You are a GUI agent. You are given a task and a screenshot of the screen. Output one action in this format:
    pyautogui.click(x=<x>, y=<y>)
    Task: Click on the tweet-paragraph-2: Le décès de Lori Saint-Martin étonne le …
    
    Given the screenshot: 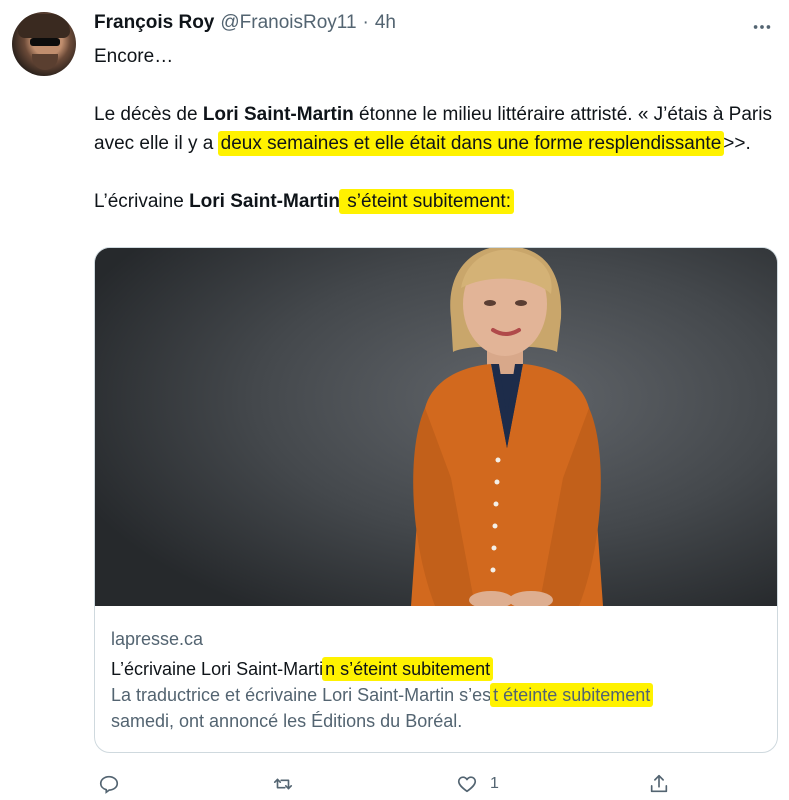 What is the action you would take?
    pyautogui.click(x=434, y=129)
    